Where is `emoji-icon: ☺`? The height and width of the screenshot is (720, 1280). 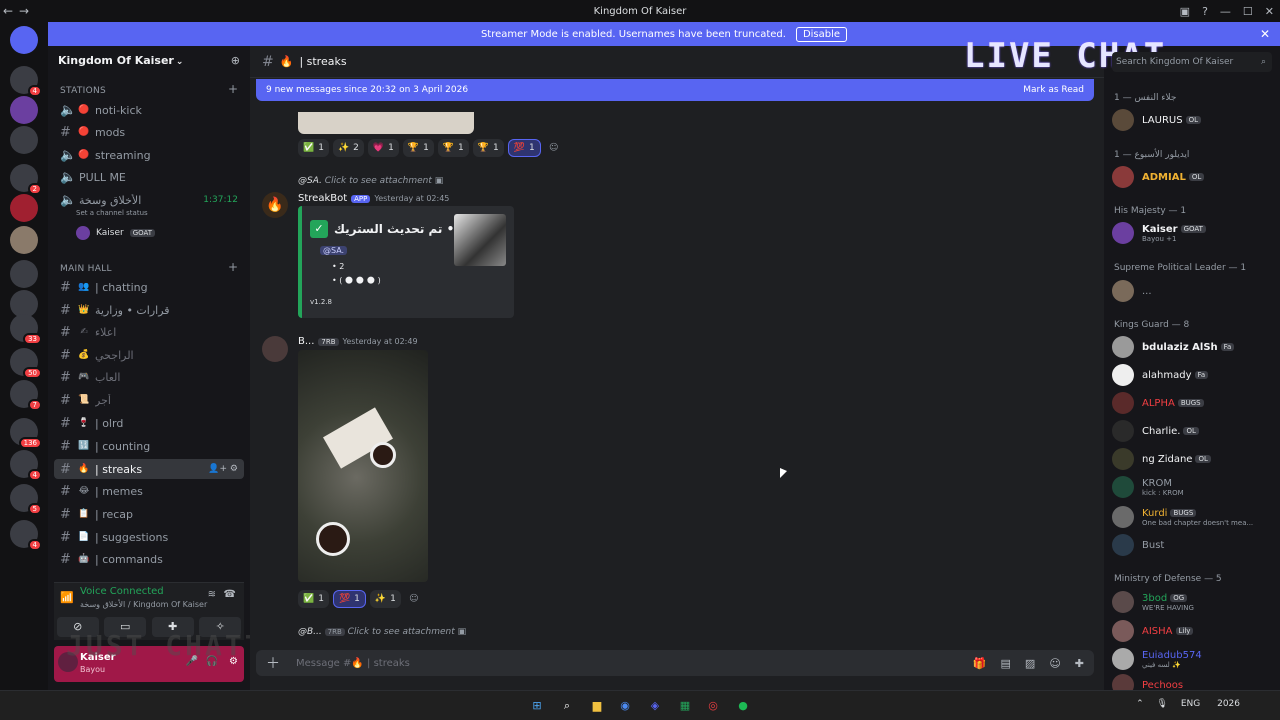
emoji-icon: ☺ is located at coordinates (1054, 663).